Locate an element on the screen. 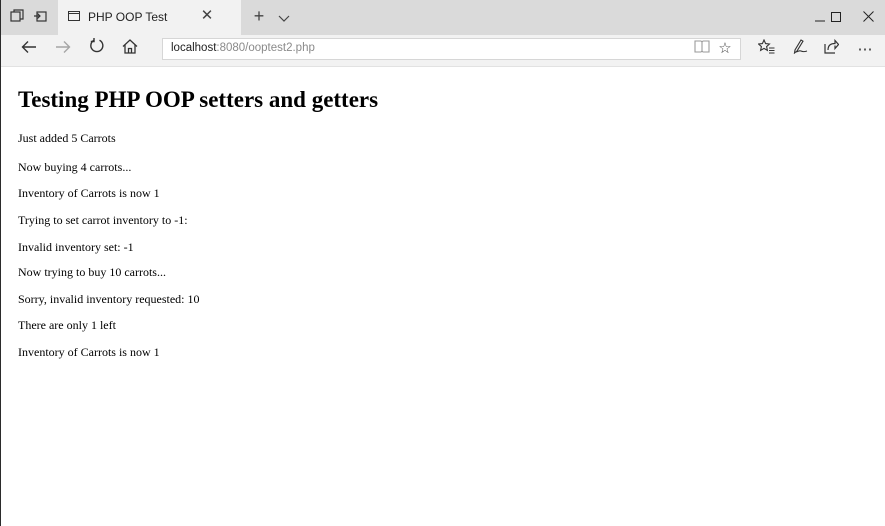 The width and height of the screenshot is (885, 526). forward-icon is located at coordinates (63, 50).